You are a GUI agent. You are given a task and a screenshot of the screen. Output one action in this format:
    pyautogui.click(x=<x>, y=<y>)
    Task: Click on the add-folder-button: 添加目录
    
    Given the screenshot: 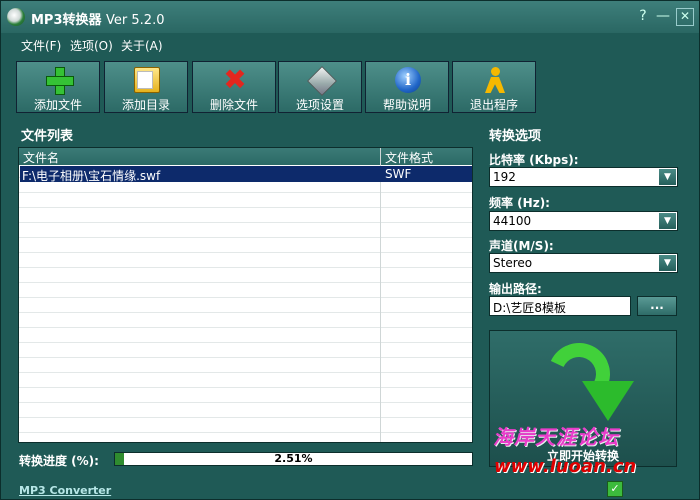 What is the action you would take?
    pyautogui.click(x=146, y=87)
    